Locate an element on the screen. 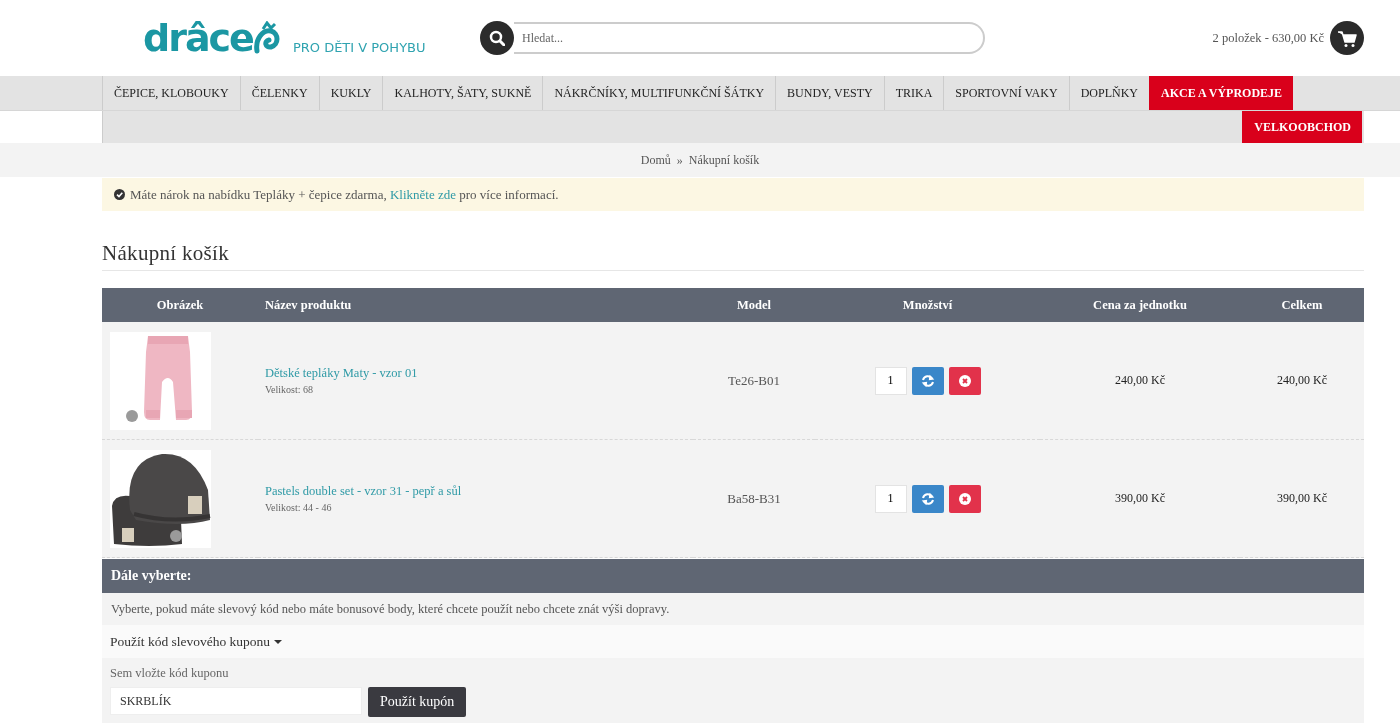 The width and height of the screenshot is (1400, 724). nav-item: DOPLŇKY is located at coordinates (1108, 93).